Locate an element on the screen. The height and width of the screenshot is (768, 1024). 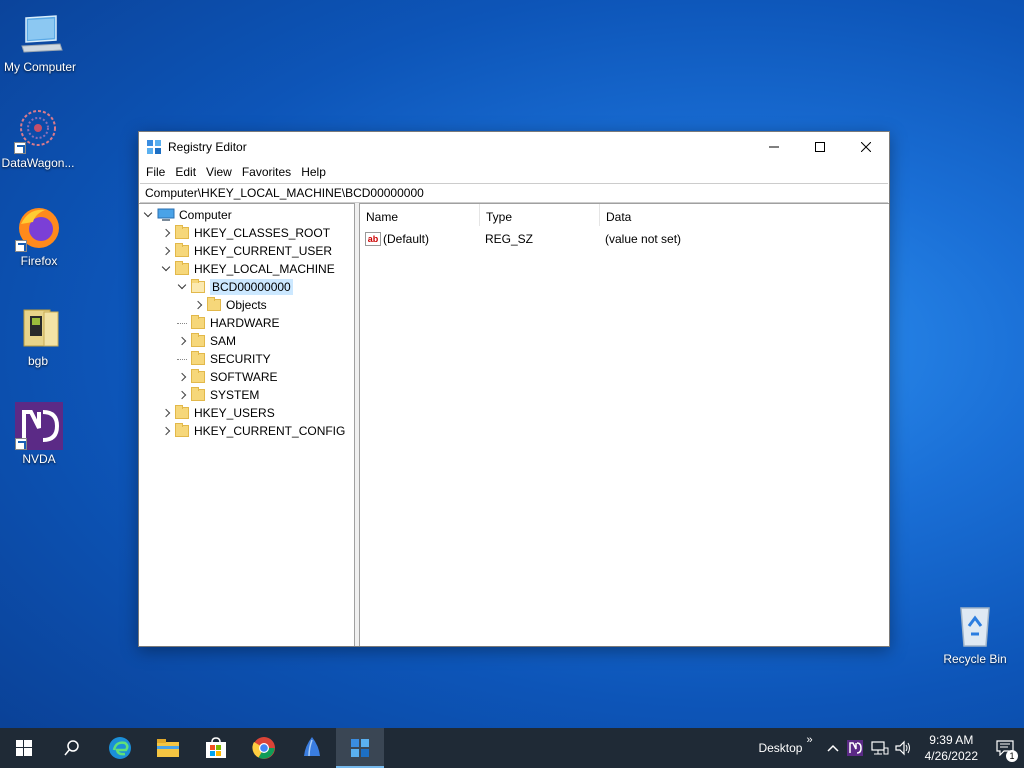
tree-item-bcd00000000: BCD00000000 is located at coordinates (235, 287).